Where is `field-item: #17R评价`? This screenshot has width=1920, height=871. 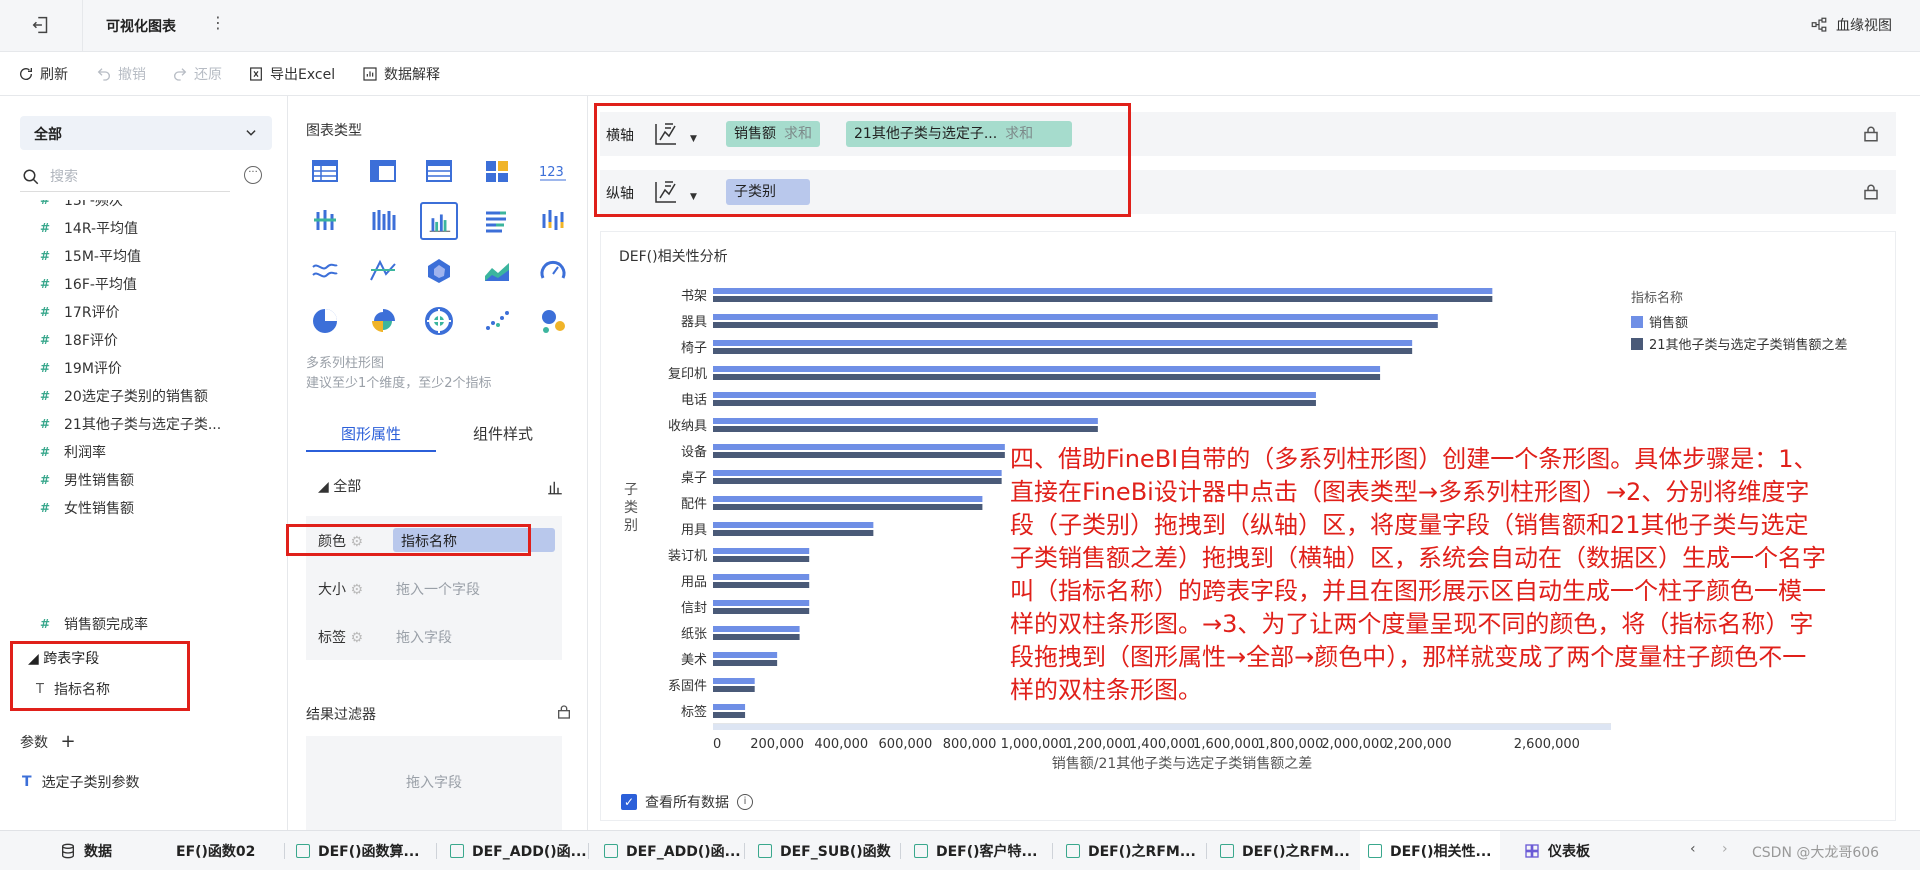 field-item: #17R评价 is located at coordinates (78, 312).